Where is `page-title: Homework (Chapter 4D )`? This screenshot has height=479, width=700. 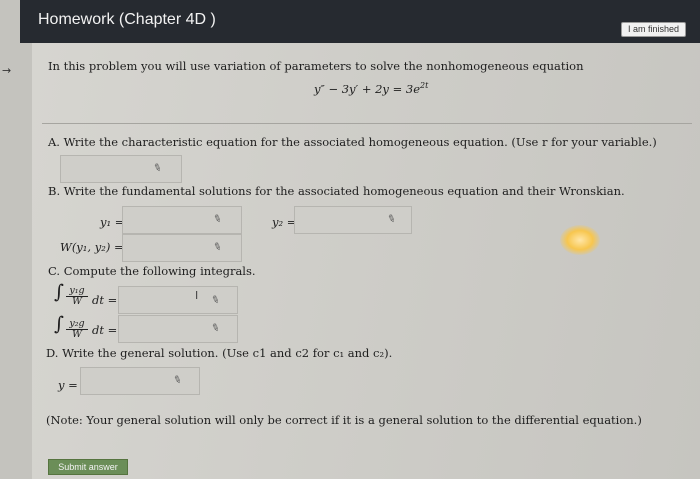 page-title: Homework (Chapter 4D ) is located at coordinates (127, 19).